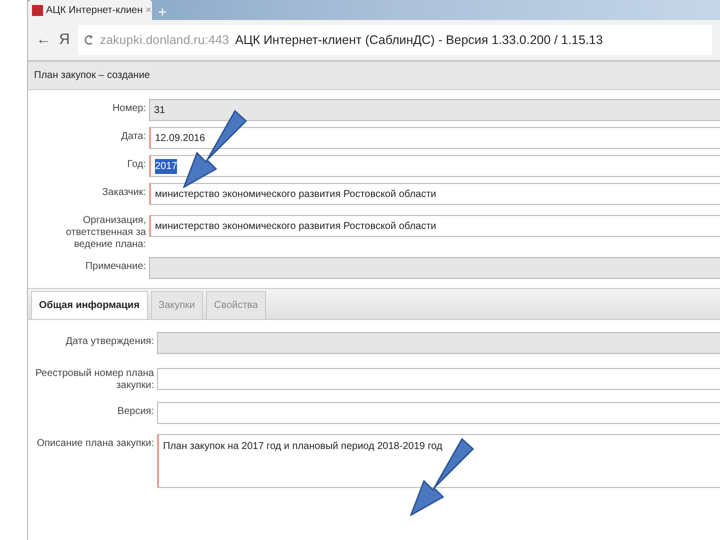 The image size is (720, 540). I want to click on browser-tab: АЦК Интернет-клиен ×, so click(90, 10).